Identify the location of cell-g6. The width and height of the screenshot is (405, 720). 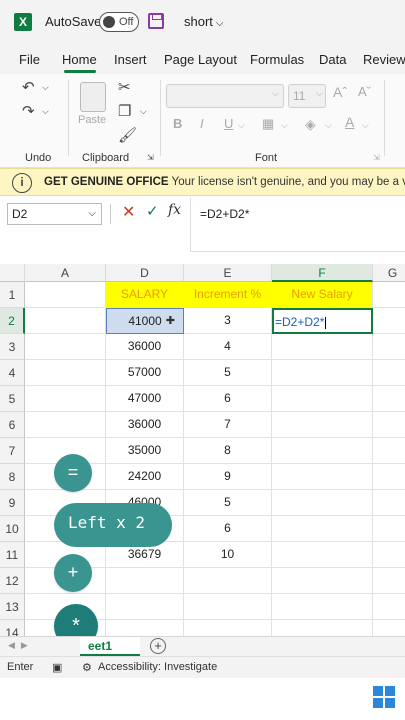
(389, 425).